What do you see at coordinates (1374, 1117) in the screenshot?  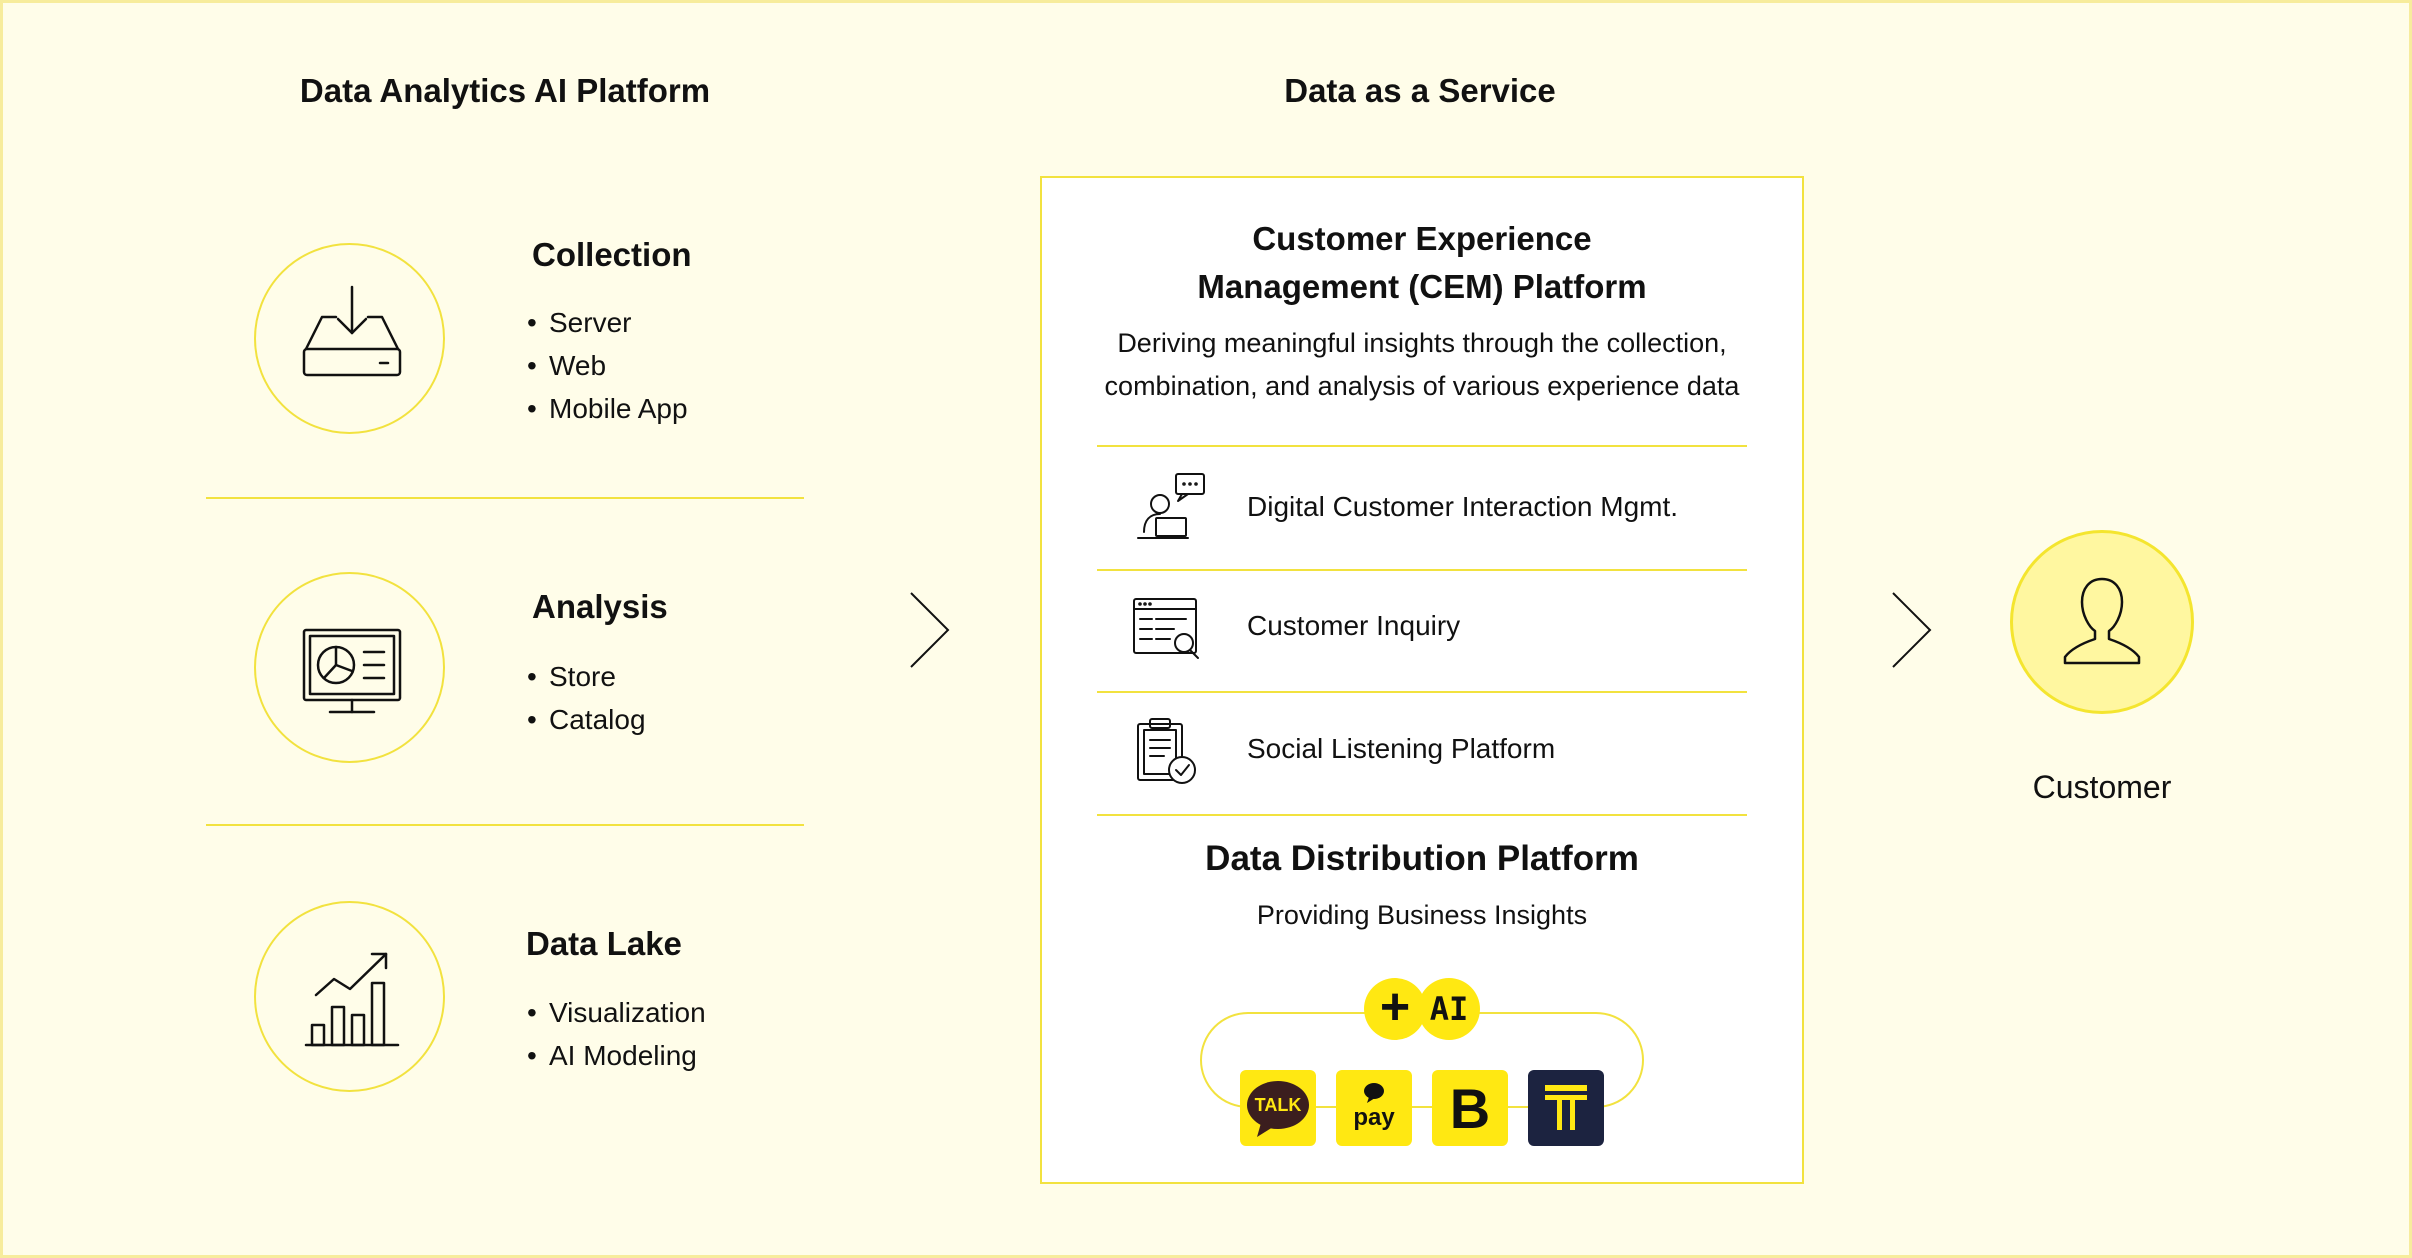 I see `kakaopay-label: pay` at bounding box center [1374, 1117].